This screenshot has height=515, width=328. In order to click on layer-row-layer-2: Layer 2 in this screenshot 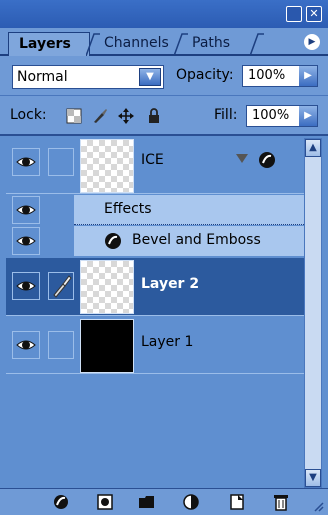, I will do `click(156, 287)`.